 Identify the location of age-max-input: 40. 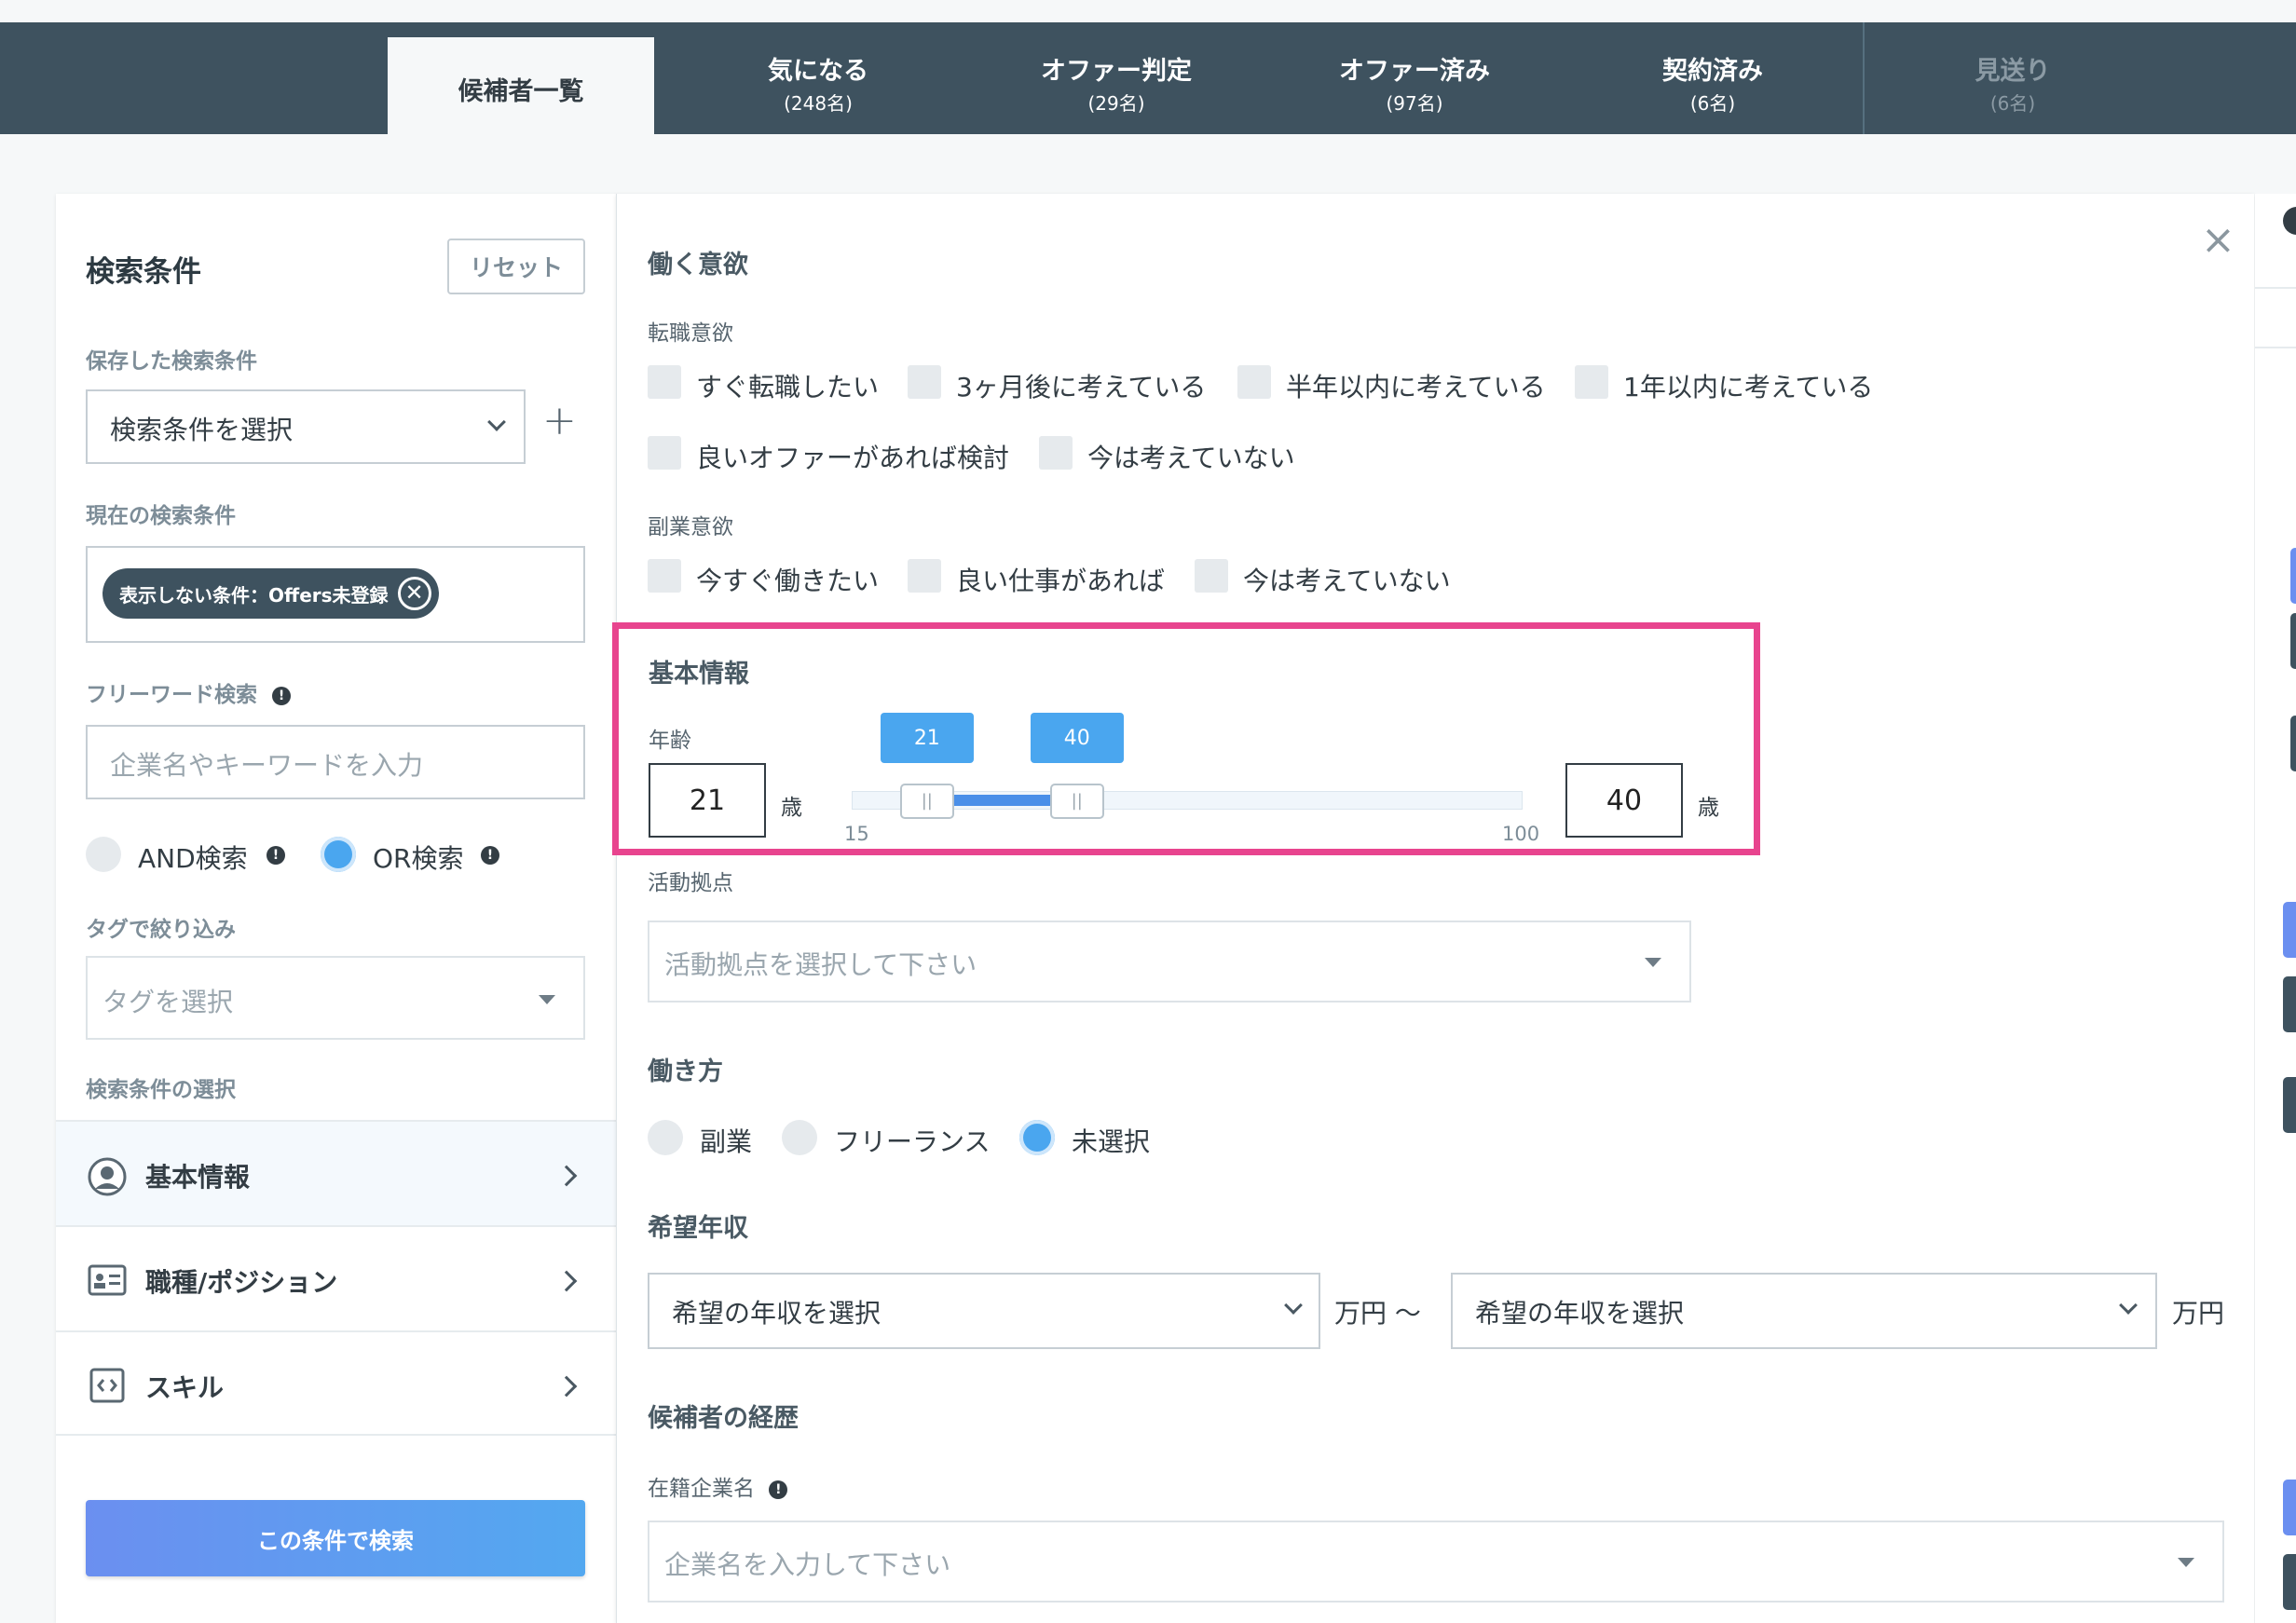
(1624, 800).